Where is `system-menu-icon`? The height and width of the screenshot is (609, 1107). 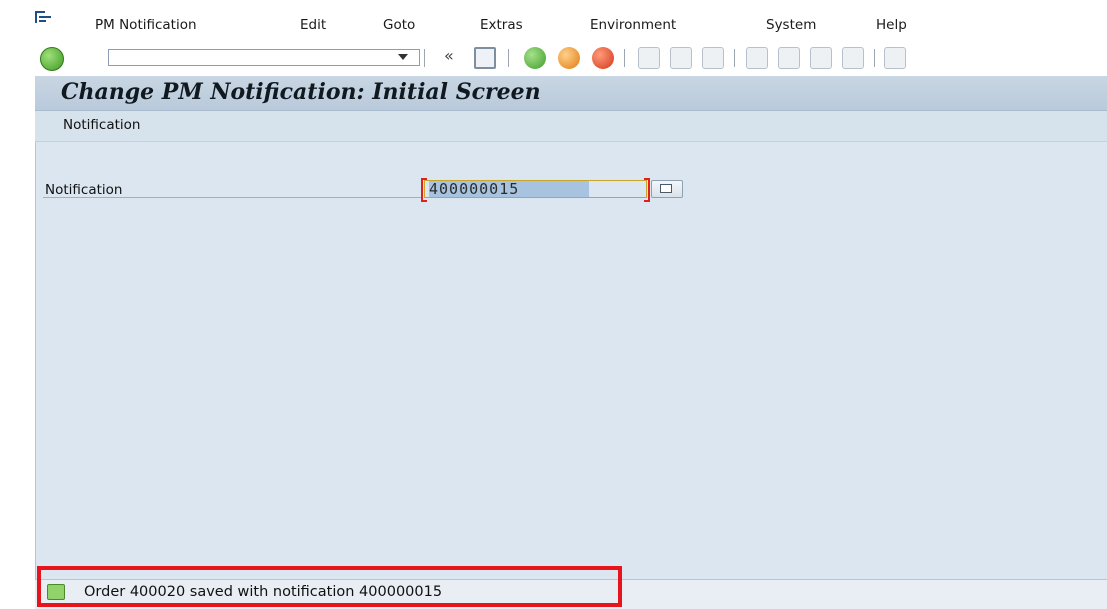
system-menu-icon is located at coordinates (43, 17).